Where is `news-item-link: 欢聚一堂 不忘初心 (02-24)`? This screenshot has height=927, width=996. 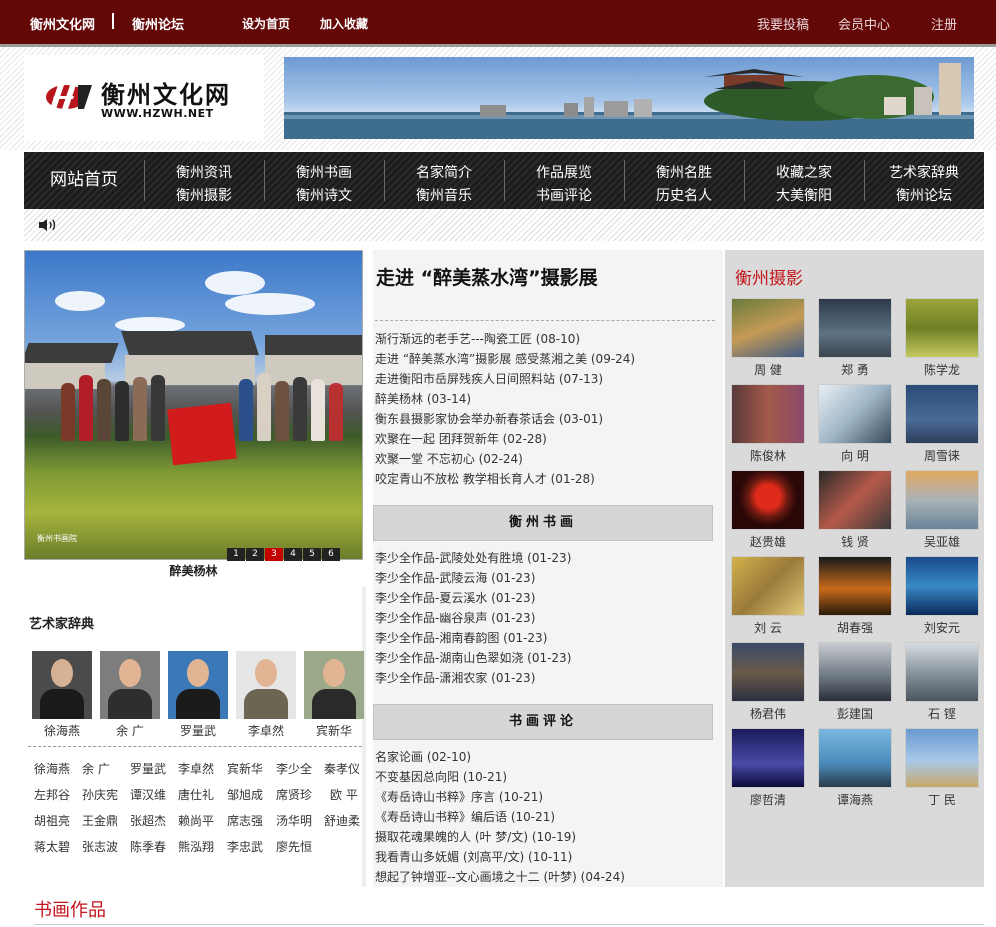
news-item-link: 欢聚一堂 不忘初心 (02-24) is located at coordinates (449, 458).